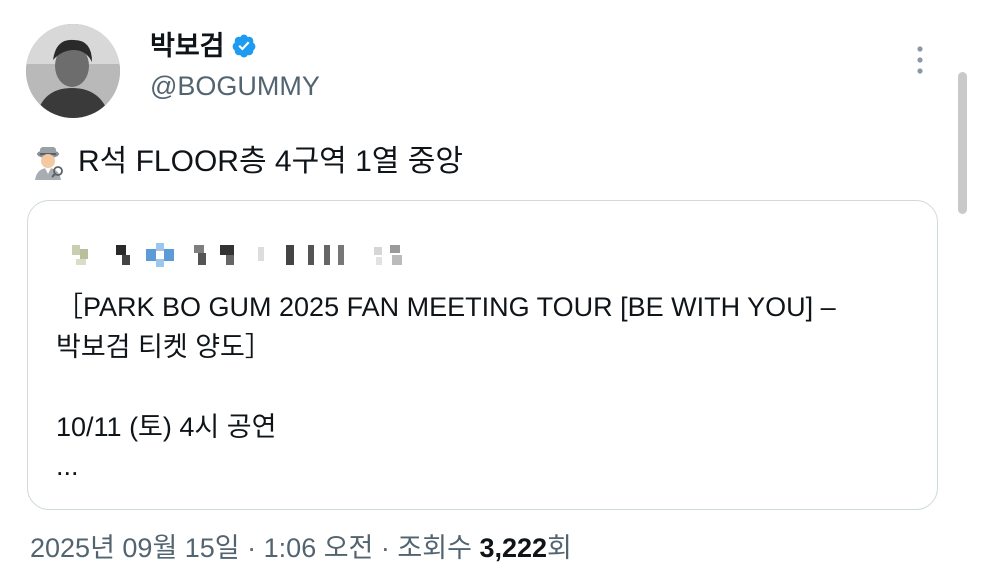  I want to click on verified-badge-icon, so click(243, 46).